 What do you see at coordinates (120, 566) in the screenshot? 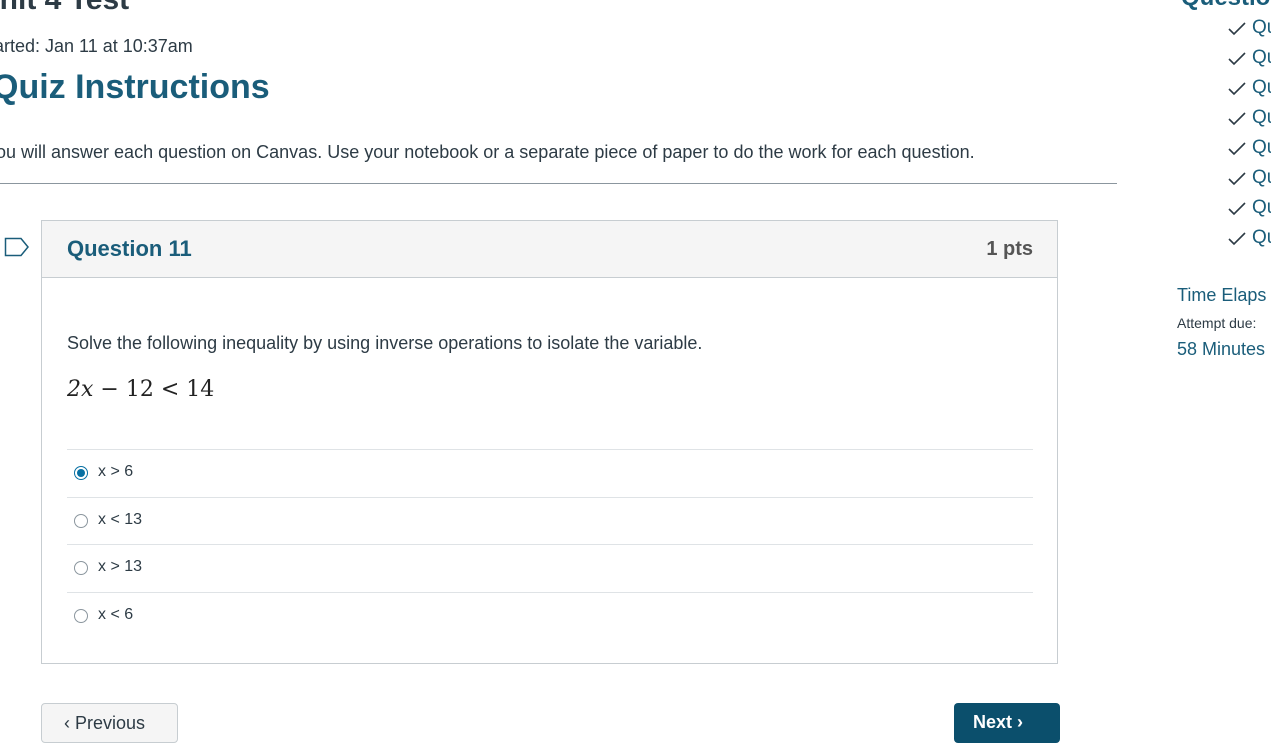
I see `answer-label: x > 13` at bounding box center [120, 566].